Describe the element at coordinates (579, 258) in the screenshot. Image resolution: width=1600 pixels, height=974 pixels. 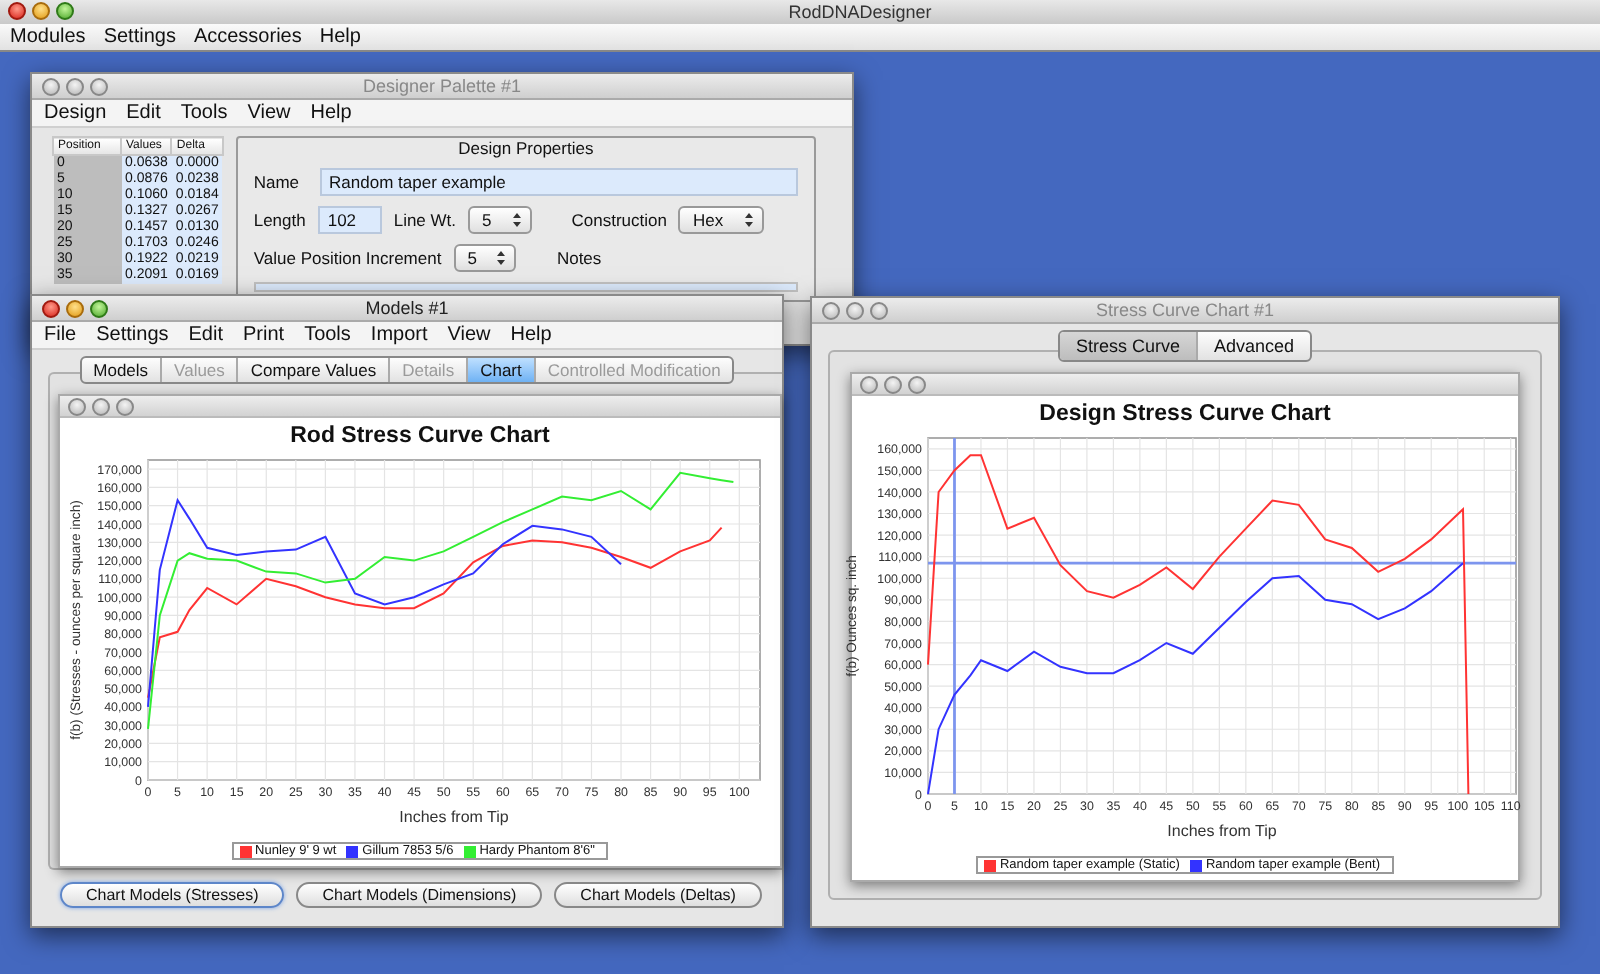
I see `field-label: Notes` at that location.